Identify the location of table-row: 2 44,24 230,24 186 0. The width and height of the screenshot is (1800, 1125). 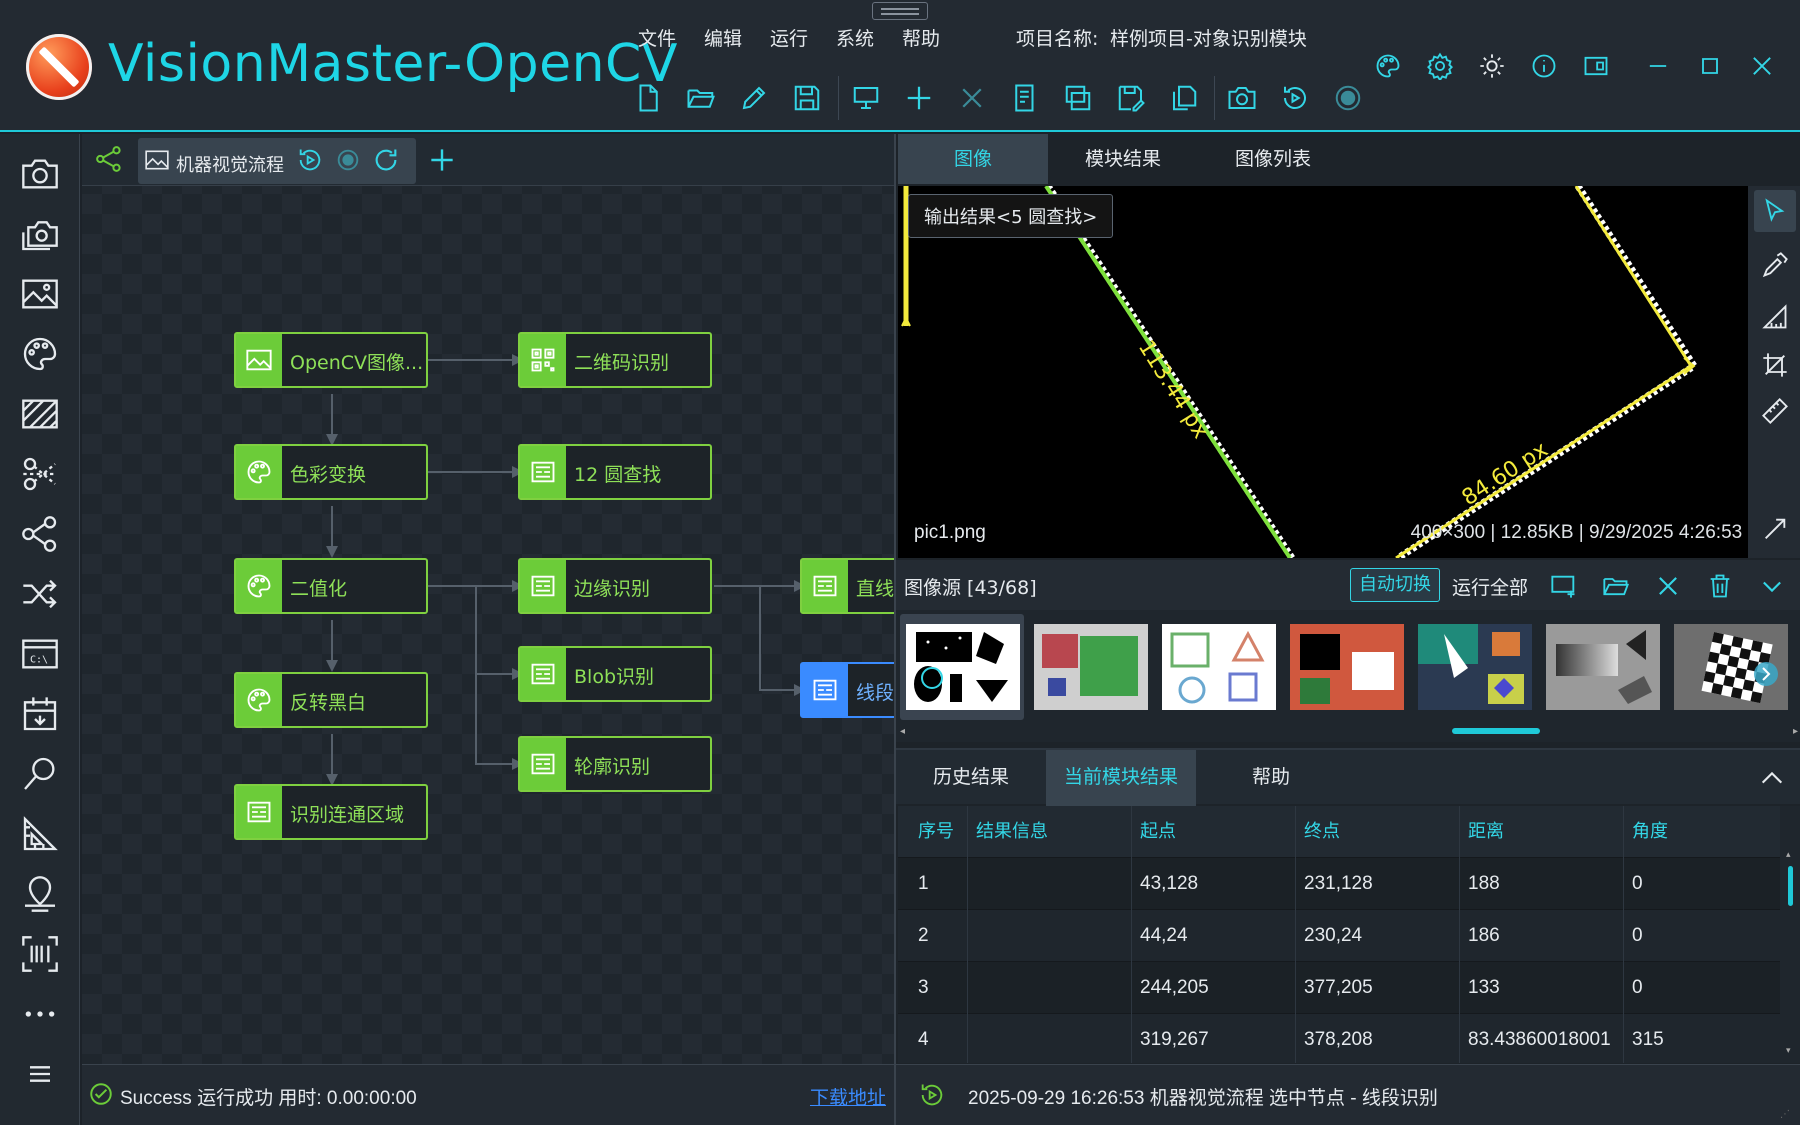
(1339, 936).